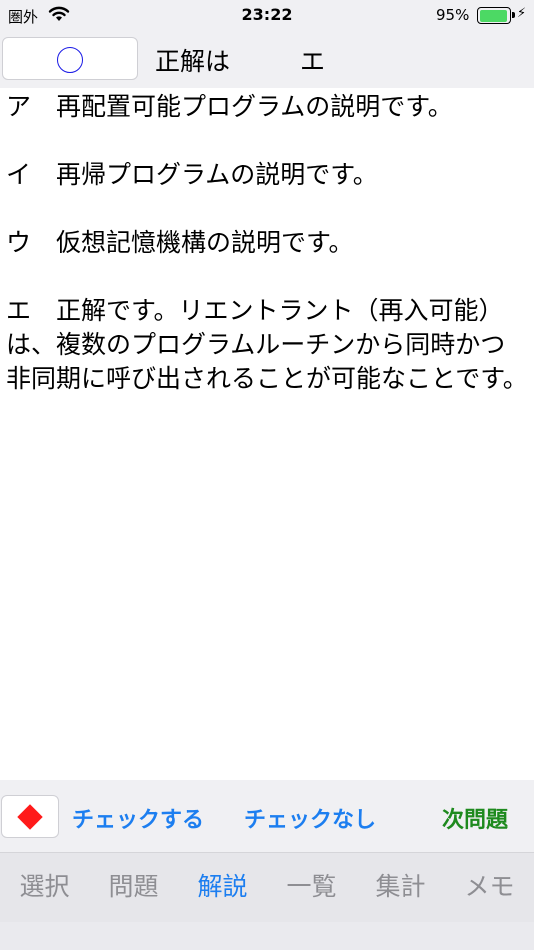  What do you see at coordinates (192, 174) in the screenshot?
I see `option-i: イ 再帰プログラムの説明です。` at bounding box center [192, 174].